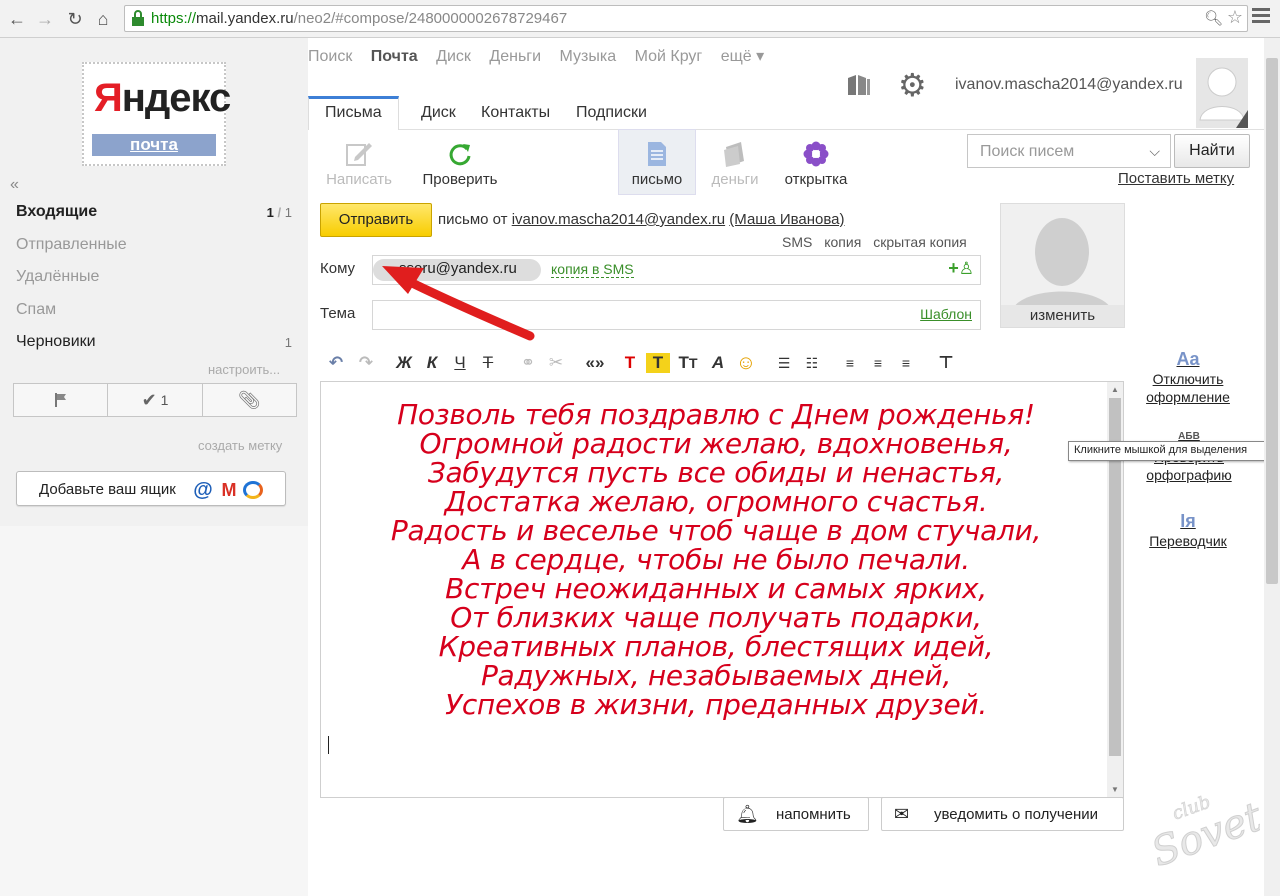  Describe the element at coordinates (1002, 814) in the screenshot. I see `notify-receipt-button: ✉︎ уведомить о получении` at that location.